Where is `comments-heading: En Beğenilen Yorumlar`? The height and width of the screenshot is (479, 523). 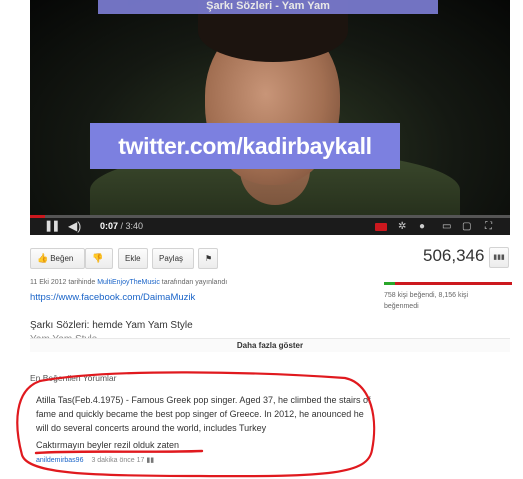 comments-heading: En Beğenilen Yorumlar is located at coordinates (73, 378).